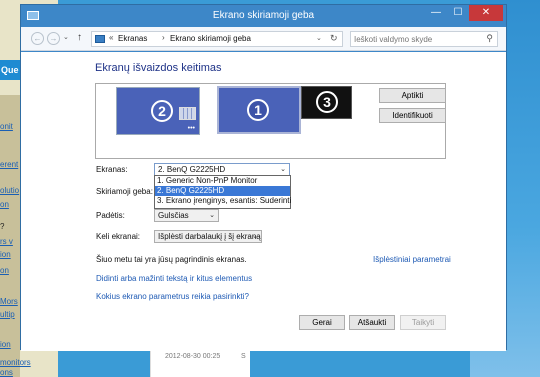 The width and height of the screenshot is (540, 377). What do you see at coordinates (37, 38) in the screenshot?
I see `back-arrow-icon: ←` at bounding box center [37, 38].